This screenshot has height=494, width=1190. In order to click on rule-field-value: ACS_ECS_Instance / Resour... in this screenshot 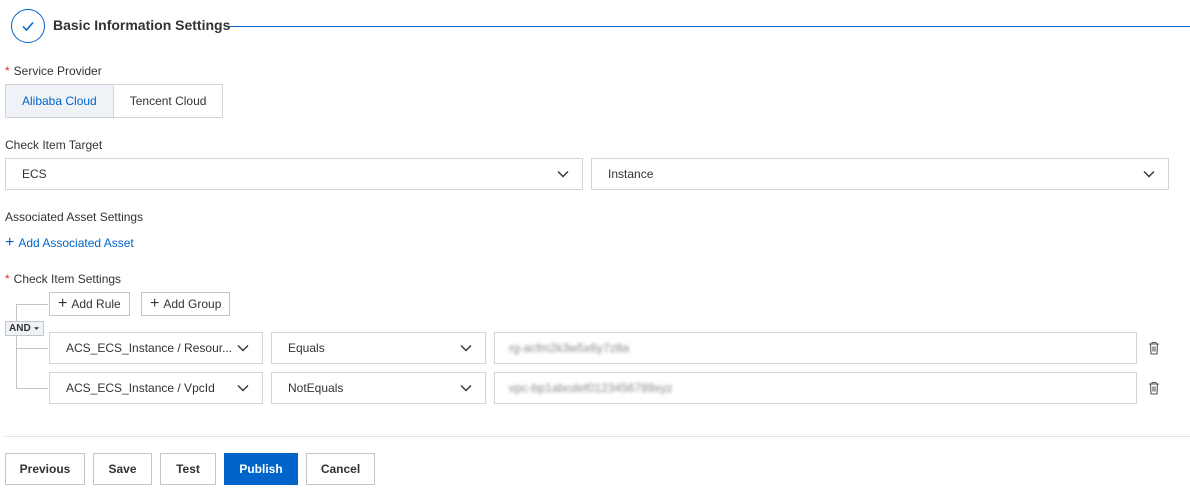, I will do `click(149, 348)`.